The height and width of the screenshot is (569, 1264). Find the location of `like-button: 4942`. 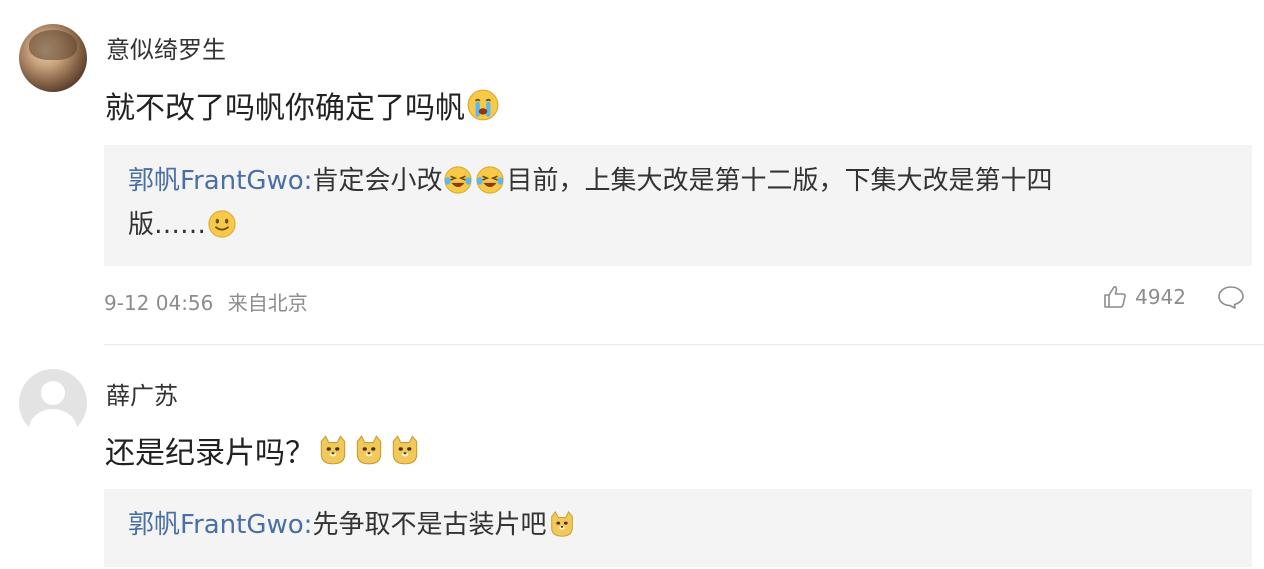

like-button: 4942 is located at coordinates (1143, 297).